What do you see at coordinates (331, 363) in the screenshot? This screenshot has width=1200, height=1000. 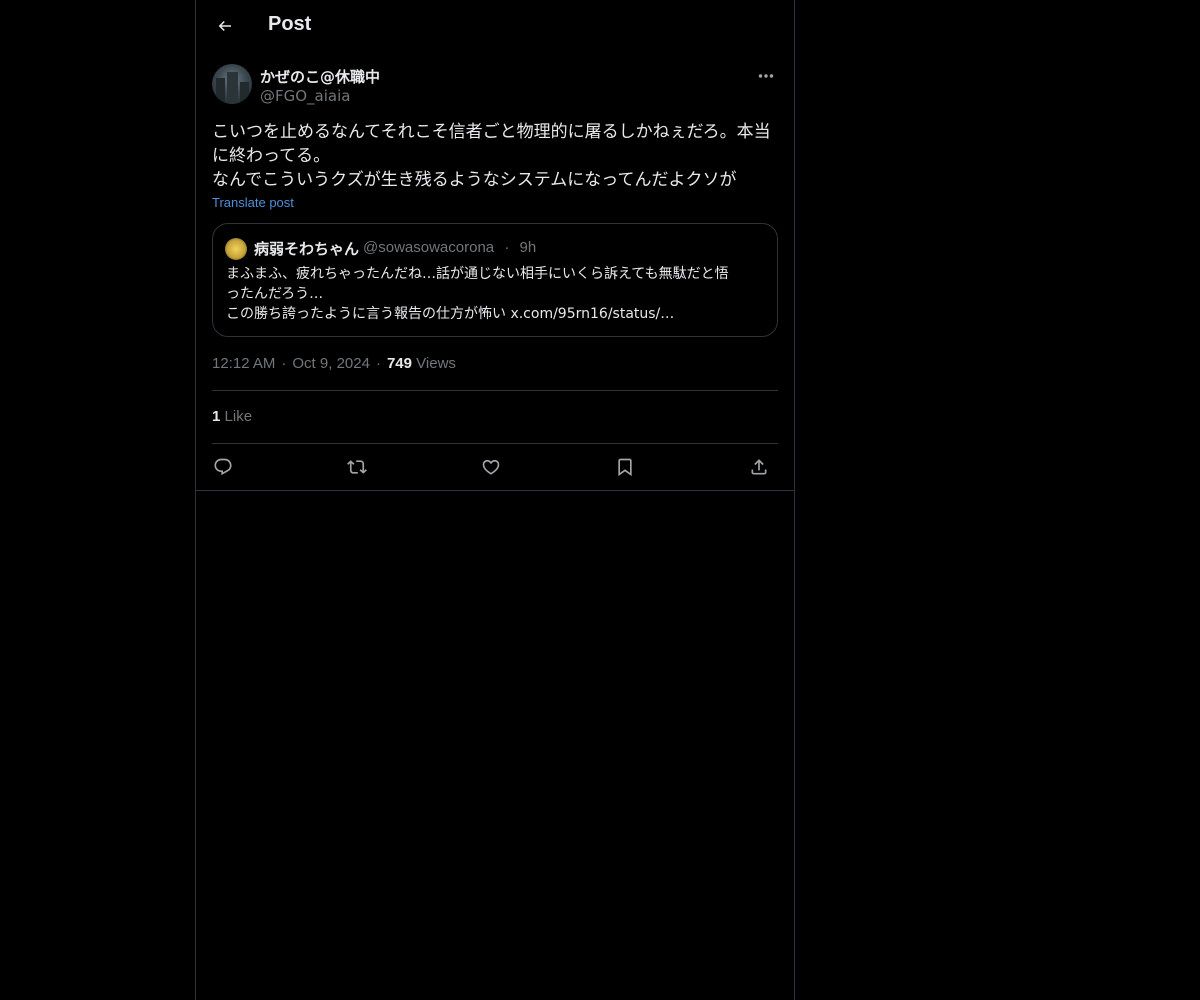 I see `post-date: Oct 9, 2024` at bounding box center [331, 363].